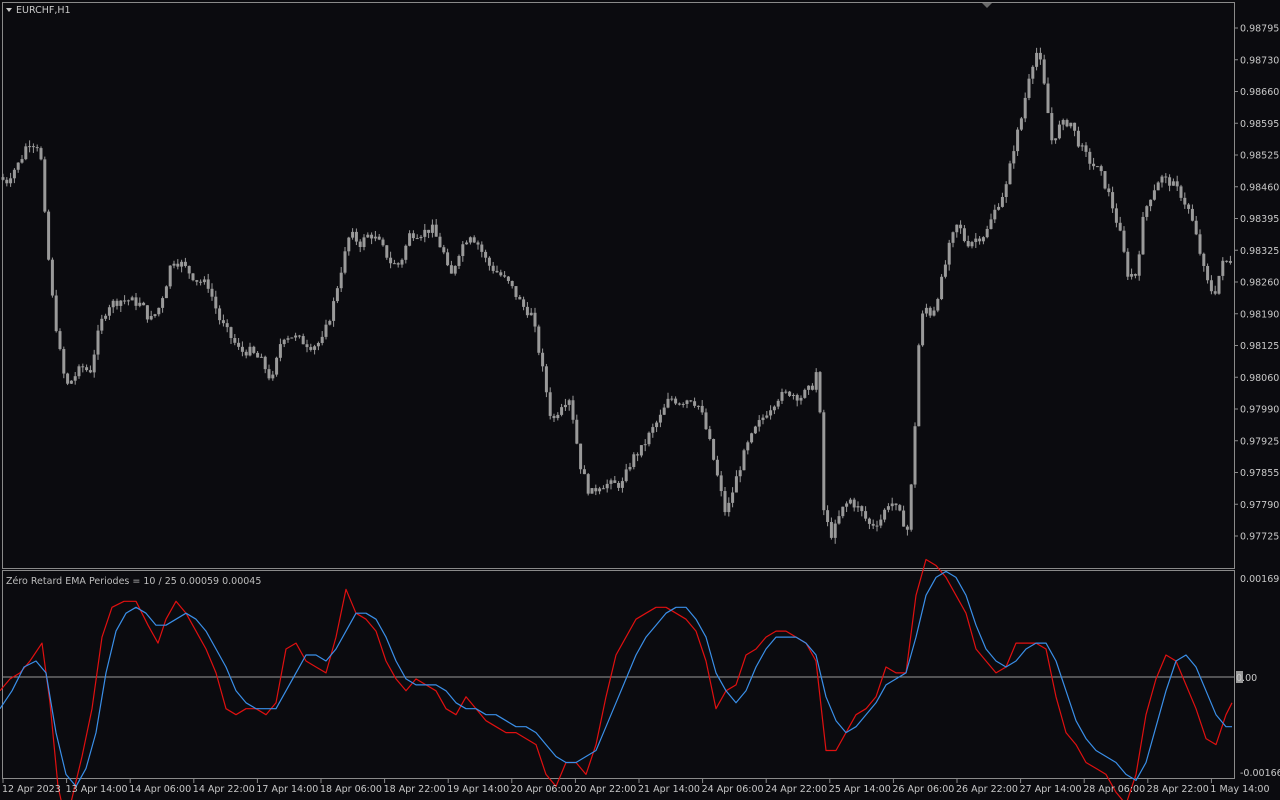  I want to click on time-tick-label: 28 Apr 06:00, so click(1114, 789).